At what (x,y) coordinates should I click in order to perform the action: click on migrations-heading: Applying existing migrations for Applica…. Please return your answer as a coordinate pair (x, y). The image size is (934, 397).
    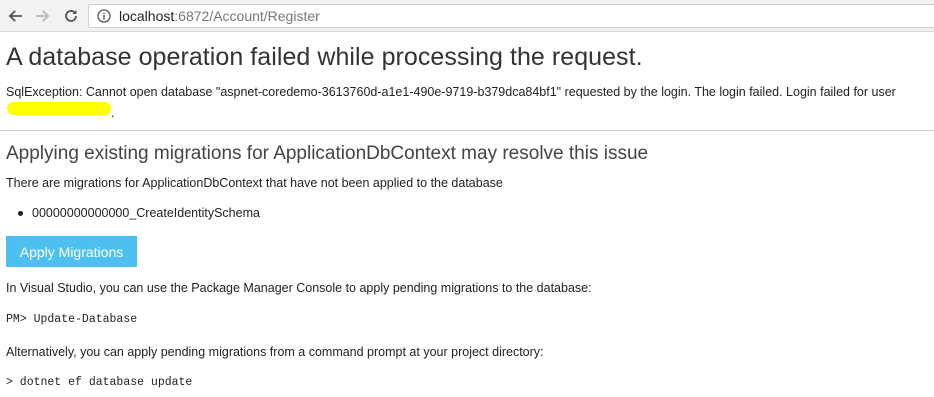
    Looking at the image, I should click on (327, 153).